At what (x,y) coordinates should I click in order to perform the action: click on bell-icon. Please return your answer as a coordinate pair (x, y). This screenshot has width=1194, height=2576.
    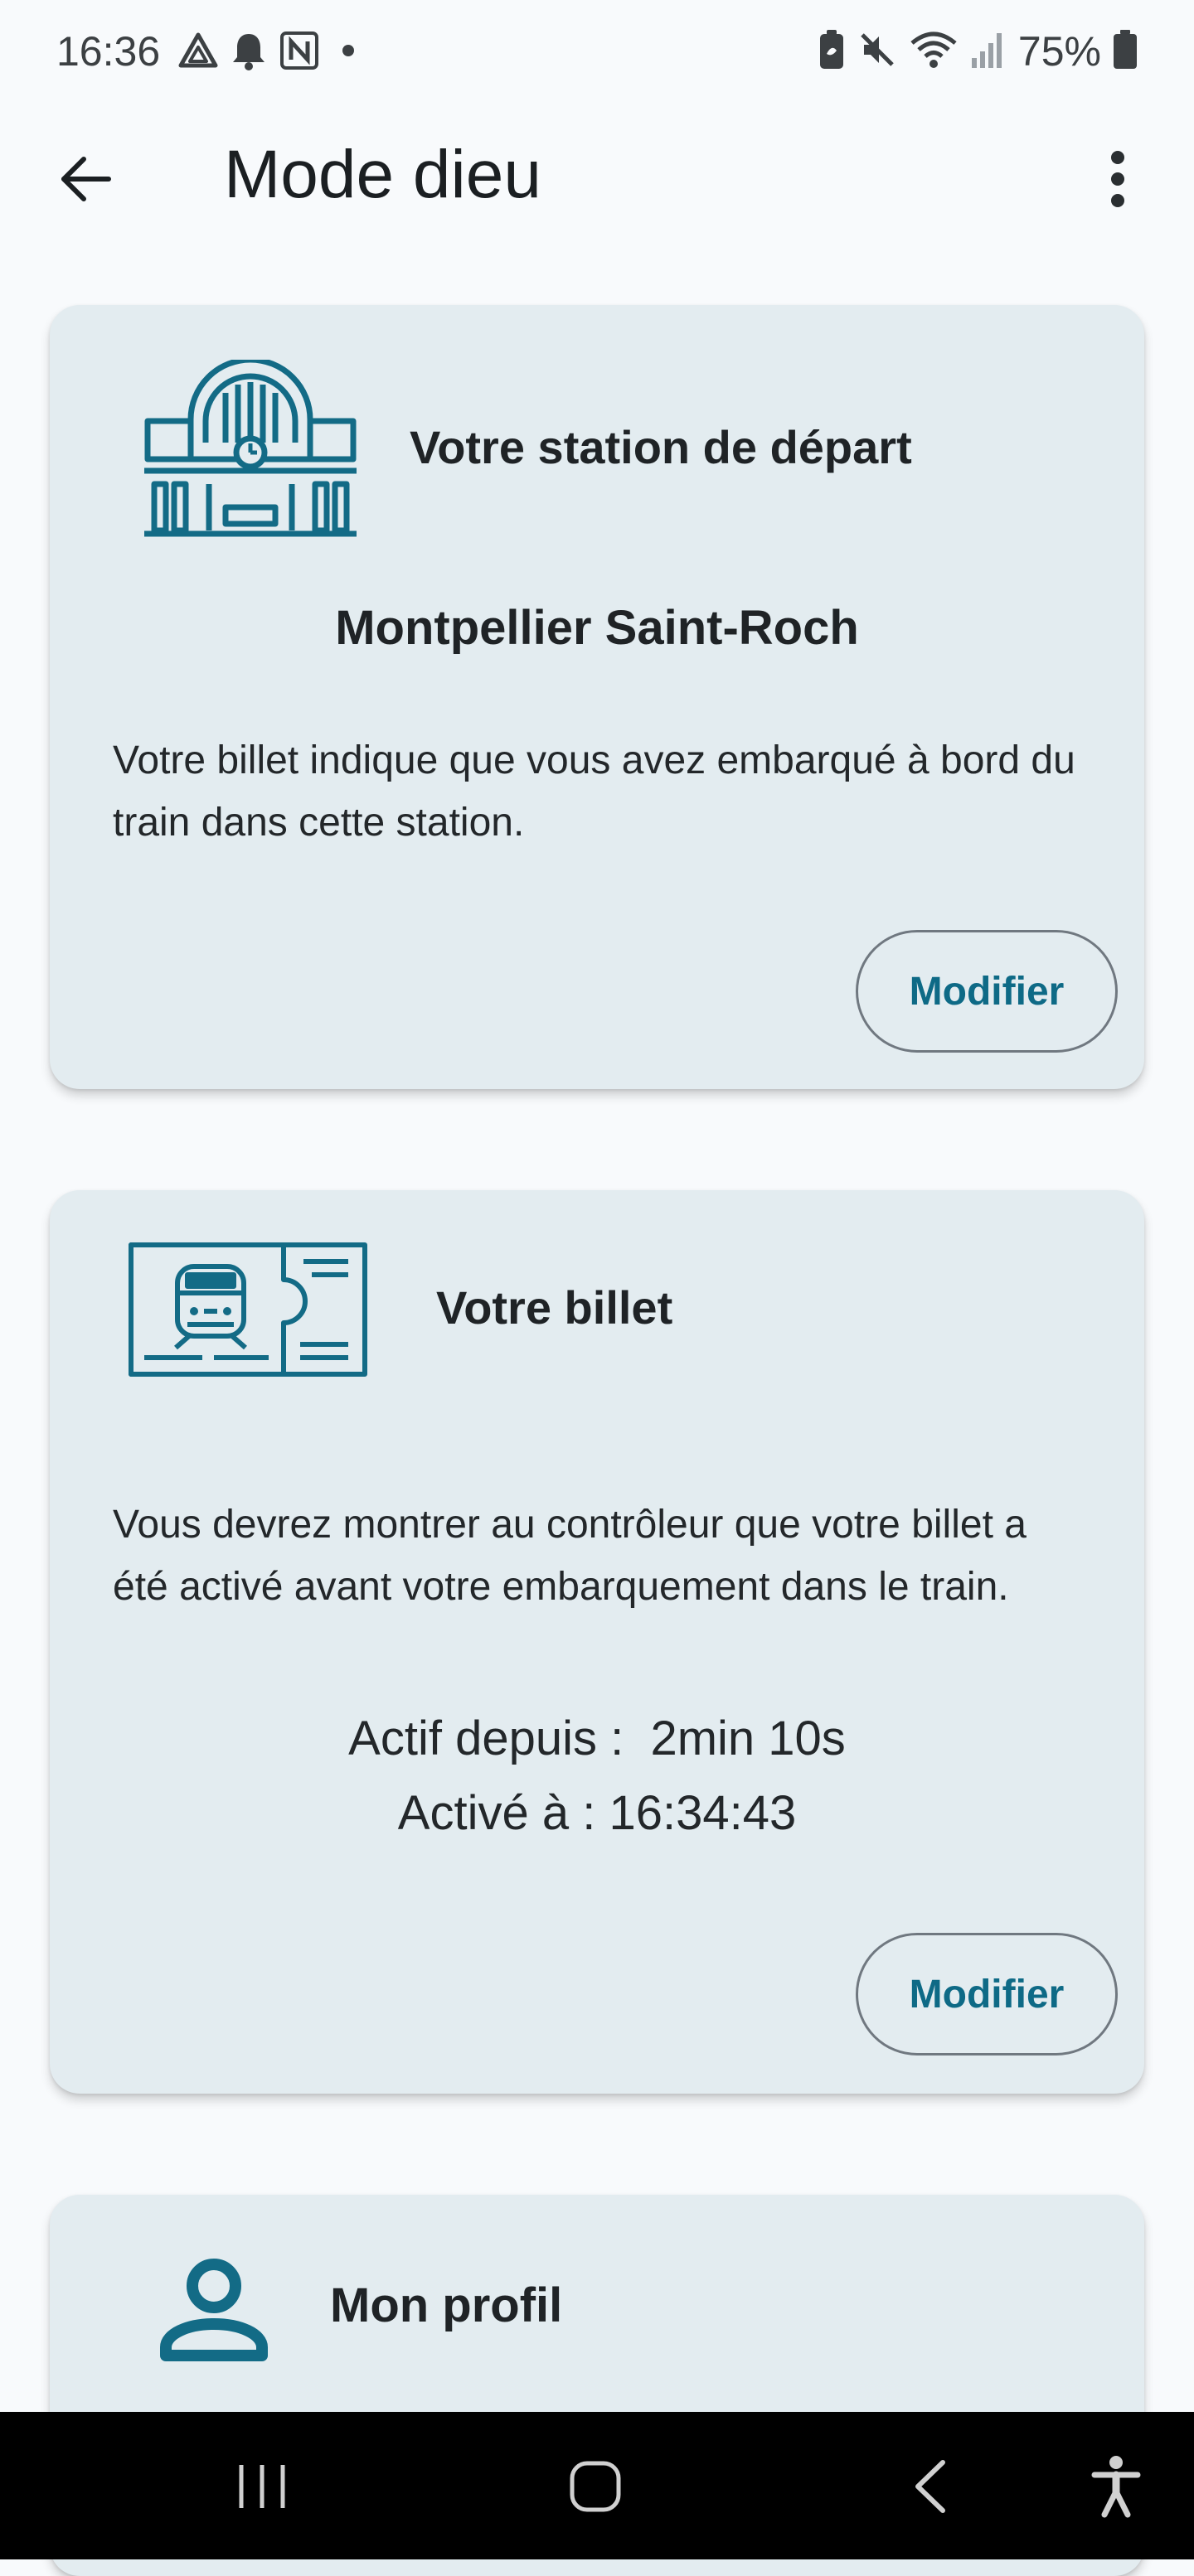
    Looking at the image, I should click on (249, 53).